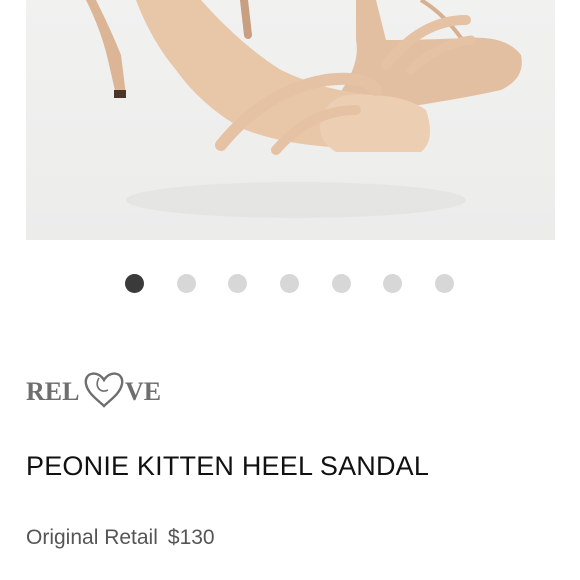  What do you see at coordinates (52, 391) in the screenshot?
I see `svg-text: REL` at bounding box center [52, 391].